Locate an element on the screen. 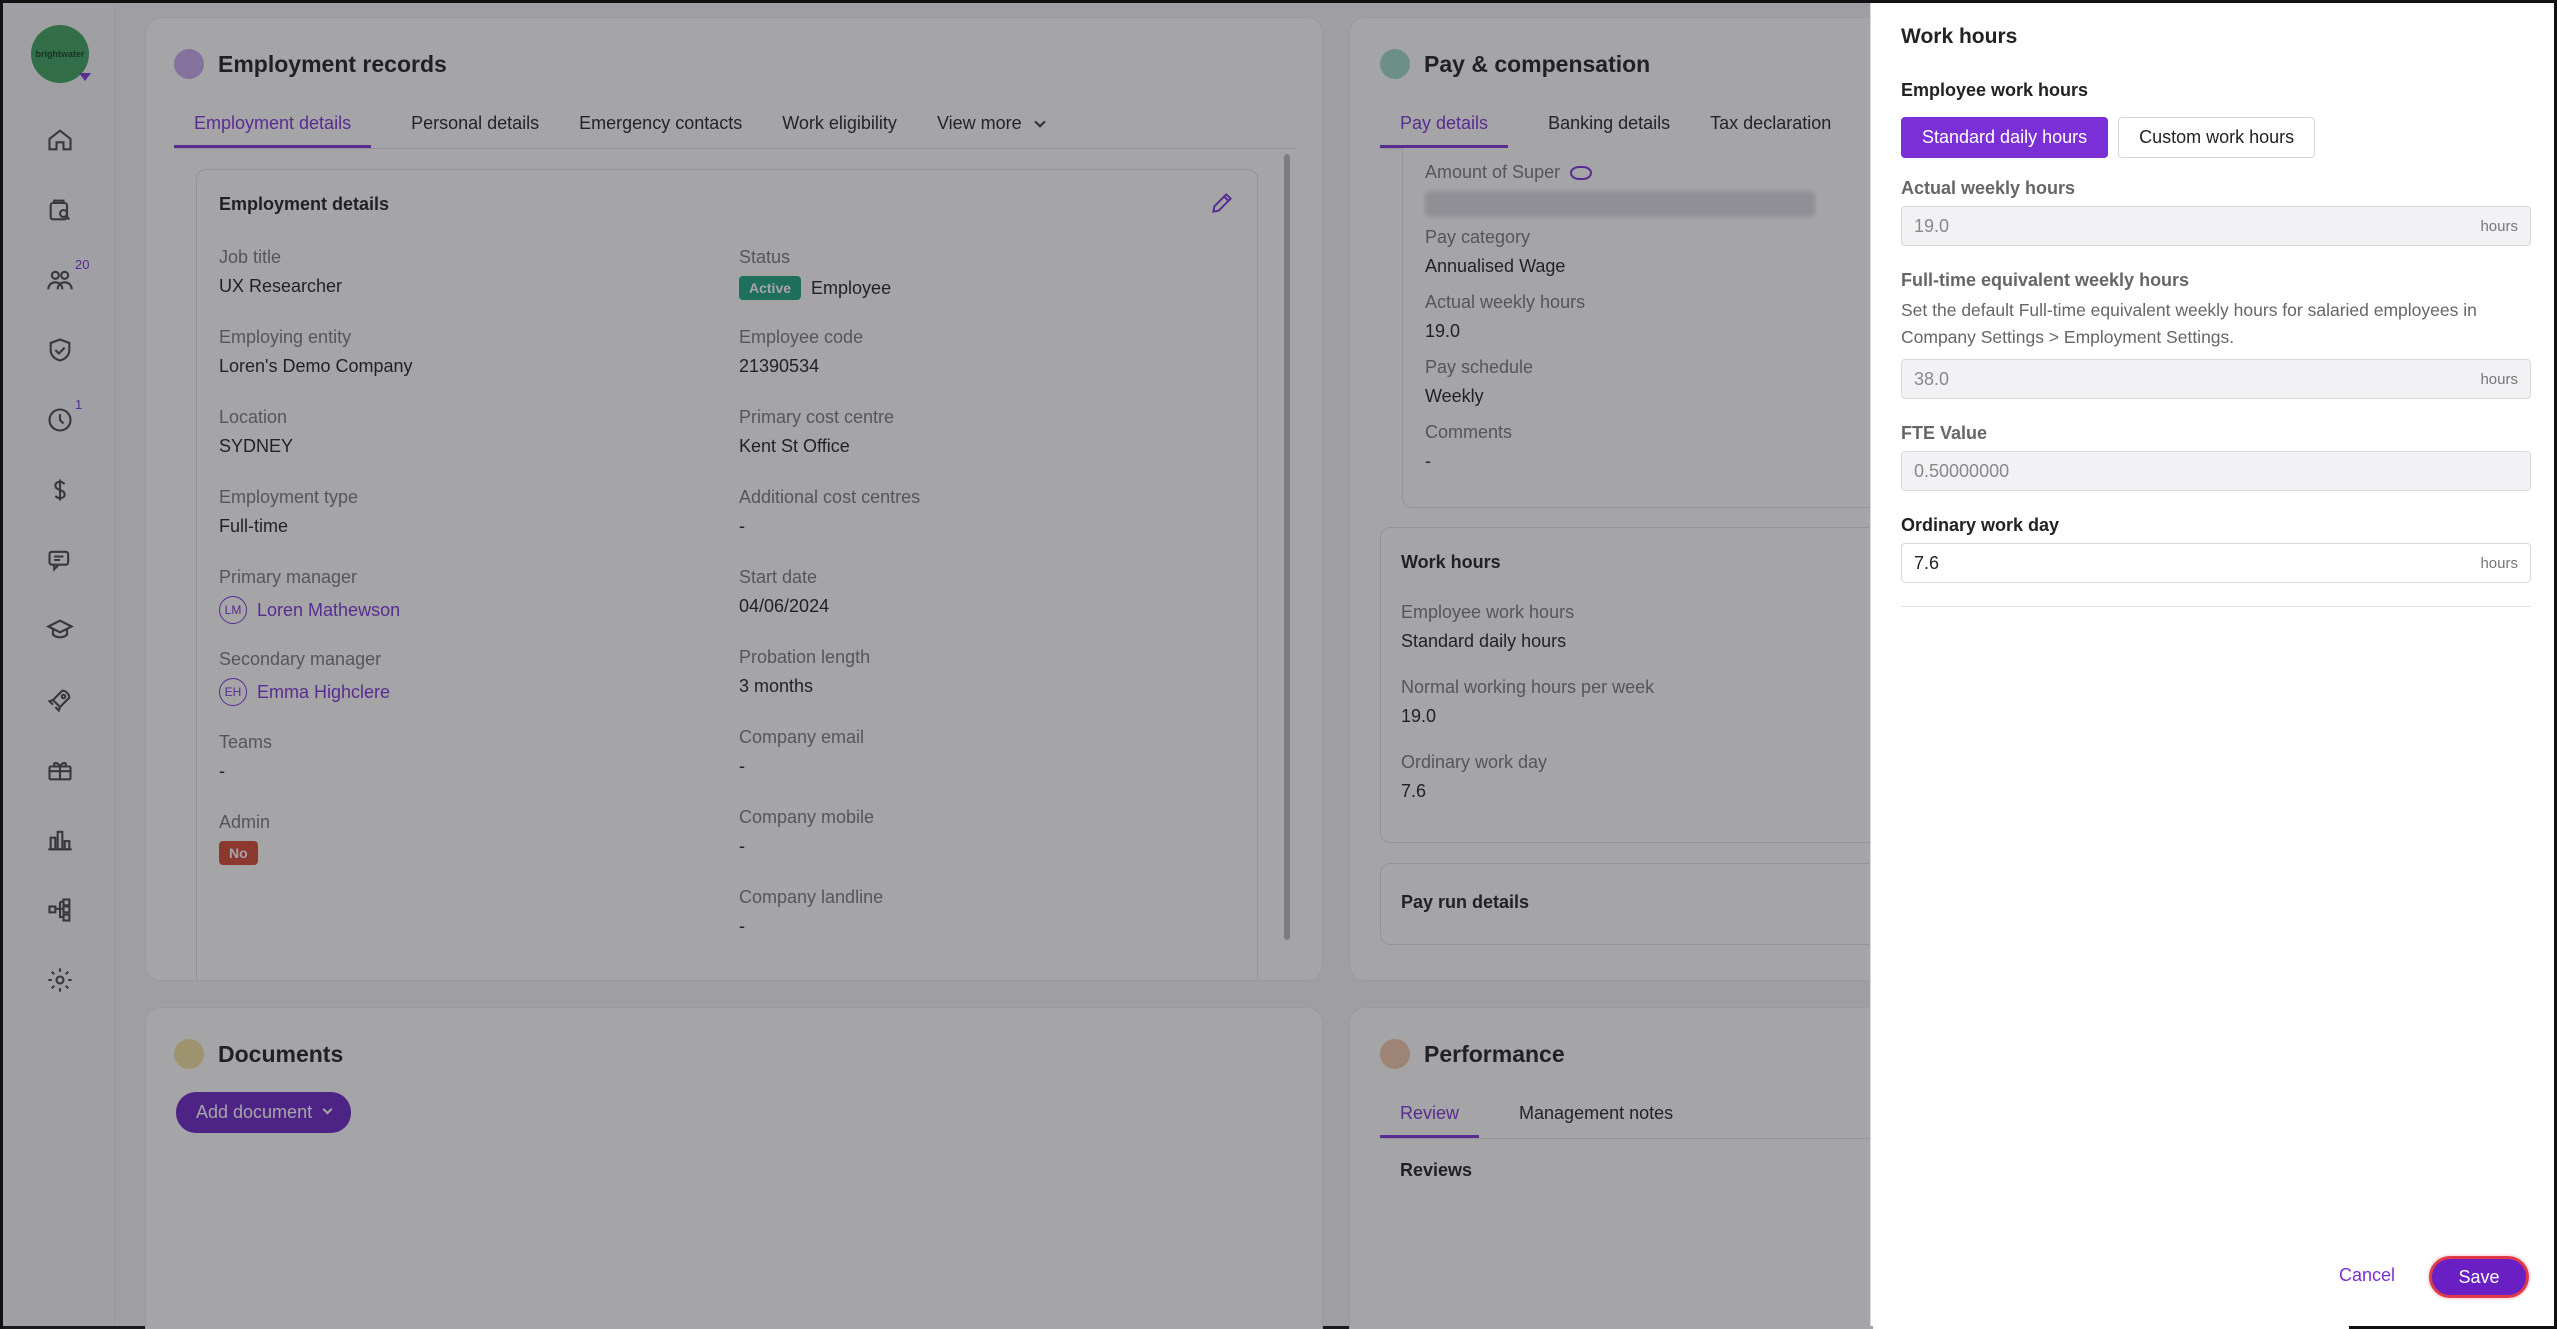 This screenshot has width=2557, height=1329. ordinary-work-day-input: 7.6 hours is located at coordinates (2216, 563).